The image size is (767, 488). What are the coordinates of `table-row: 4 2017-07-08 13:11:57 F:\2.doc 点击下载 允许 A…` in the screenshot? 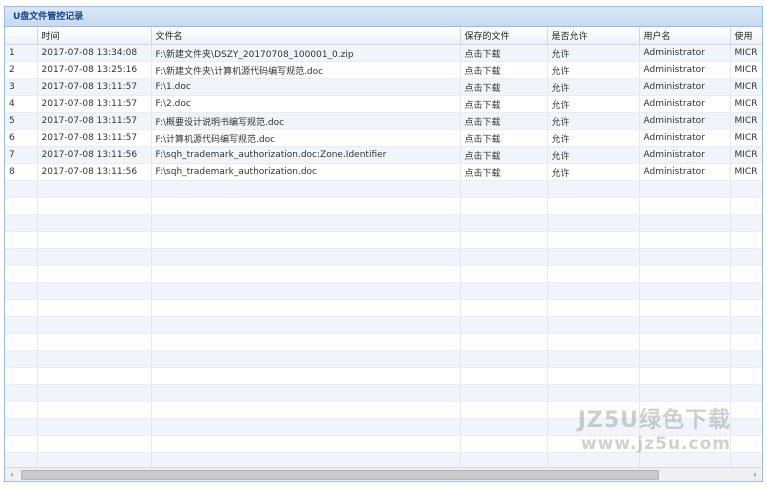 It's located at (383, 104).